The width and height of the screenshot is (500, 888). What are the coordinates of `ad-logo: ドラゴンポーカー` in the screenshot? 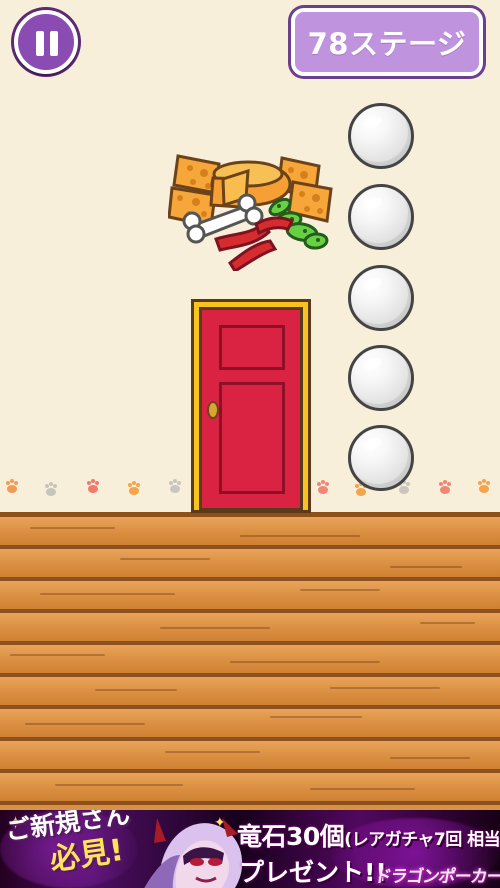 It's located at (436, 877).